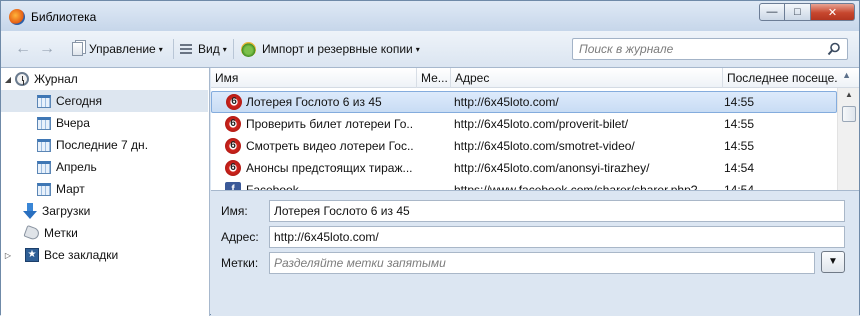 This screenshot has height=316, width=860. Describe the element at coordinates (70, 189) in the screenshot. I see `sidebar-item-label: Март` at that location.